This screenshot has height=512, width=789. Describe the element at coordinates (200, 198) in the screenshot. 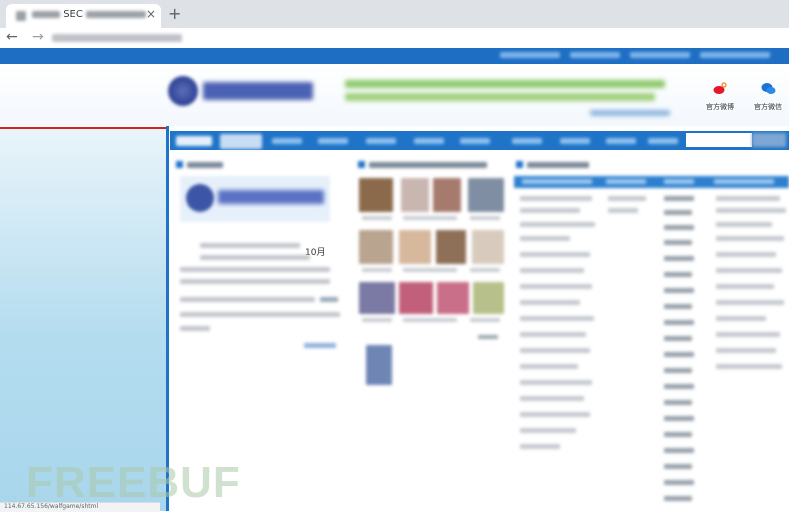

I see `intro-logo-icon` at that location.